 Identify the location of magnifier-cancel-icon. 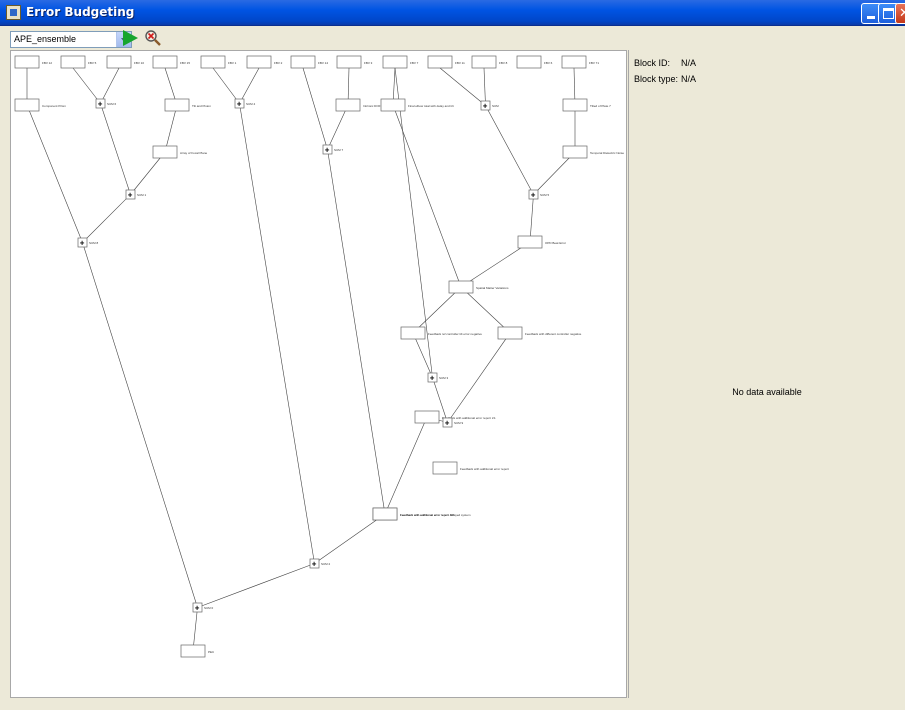
(153, 38).